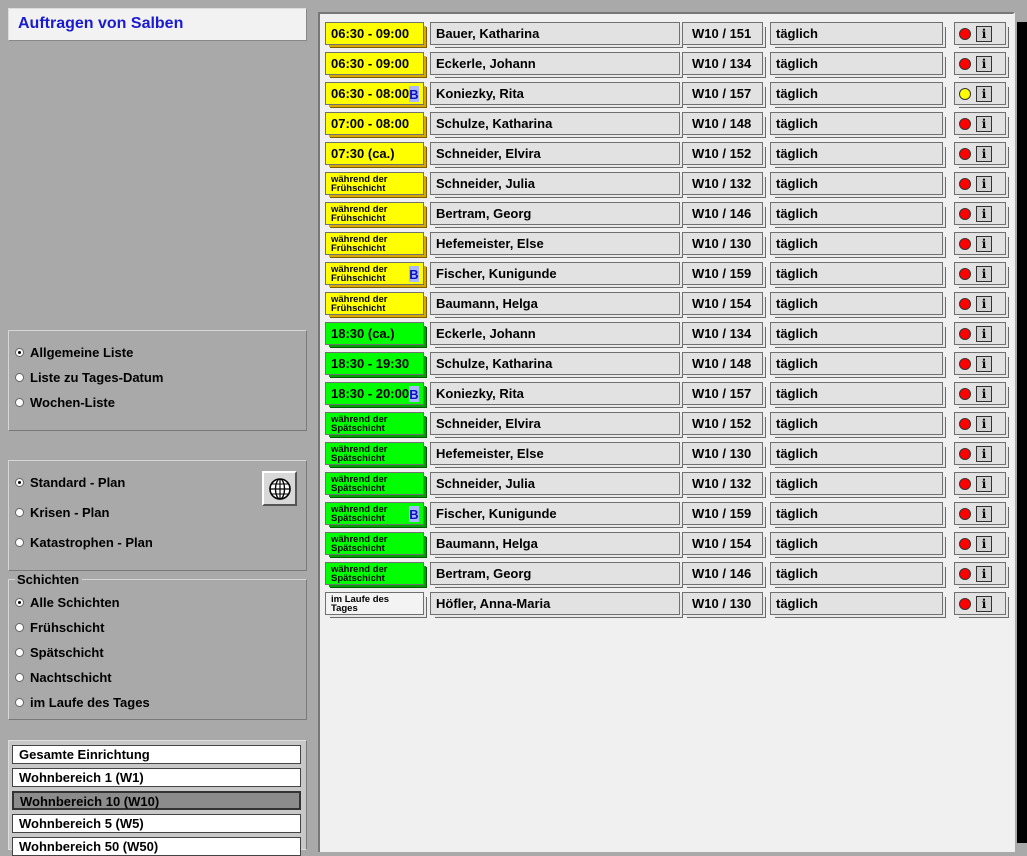  What do you see at coordinates (279, 488) in the screenshot?
I see `globe-button` at bounding box center [279, 488].